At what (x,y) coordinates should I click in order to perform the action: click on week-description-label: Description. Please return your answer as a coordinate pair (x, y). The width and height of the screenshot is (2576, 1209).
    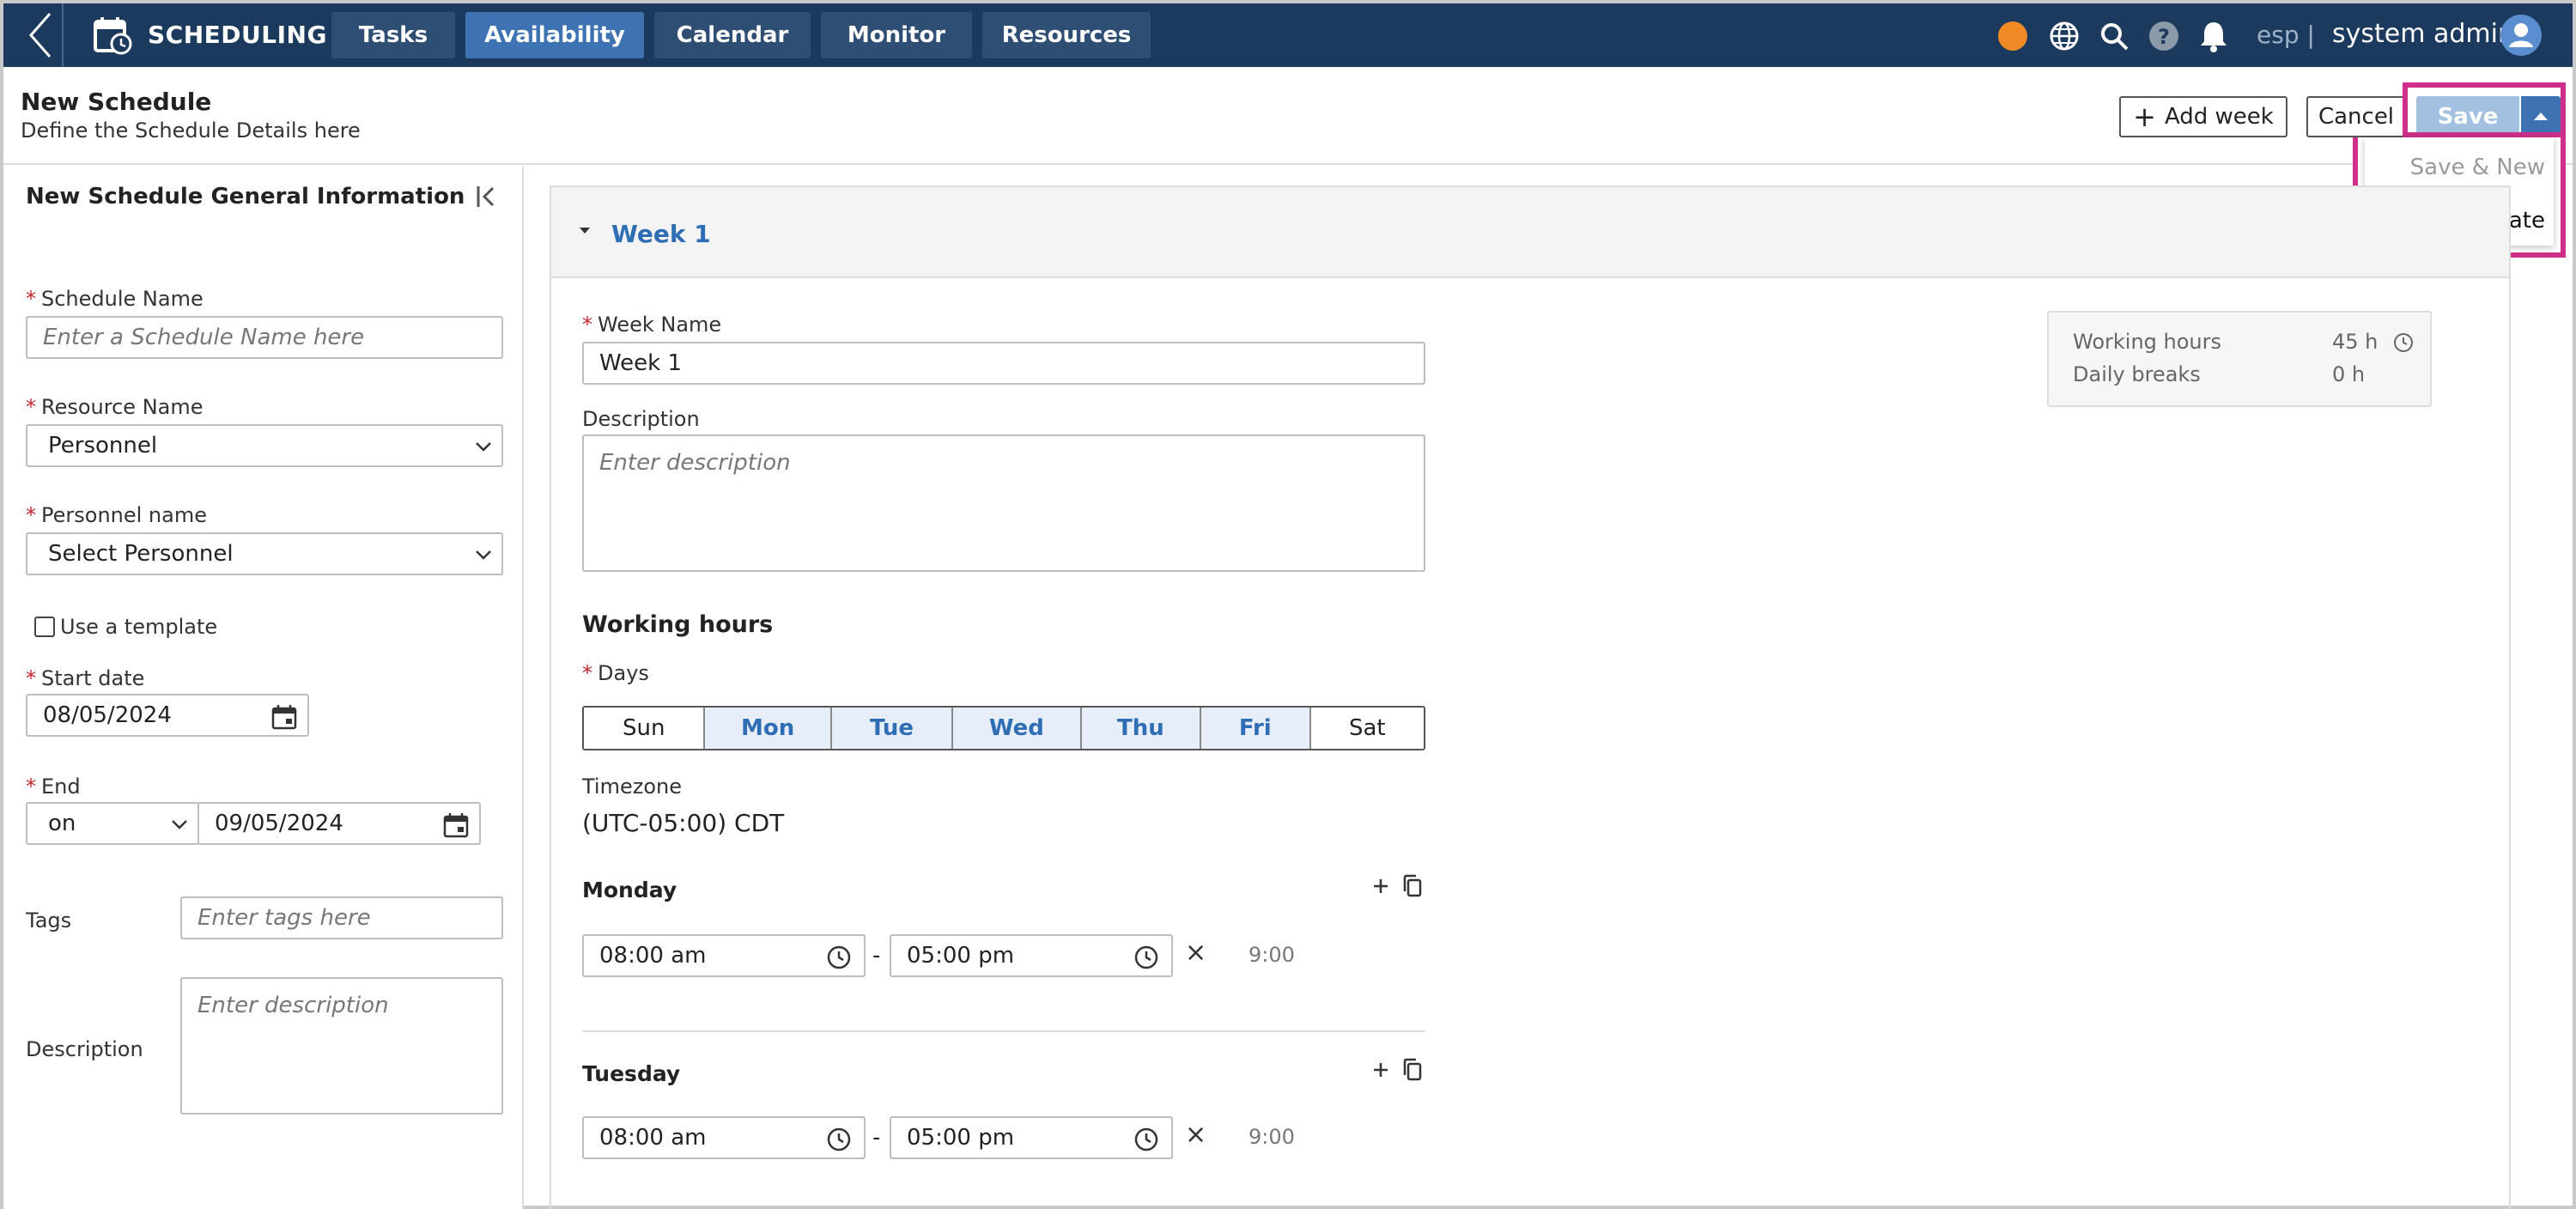
    Looking at the image, I should click on (641, 419).